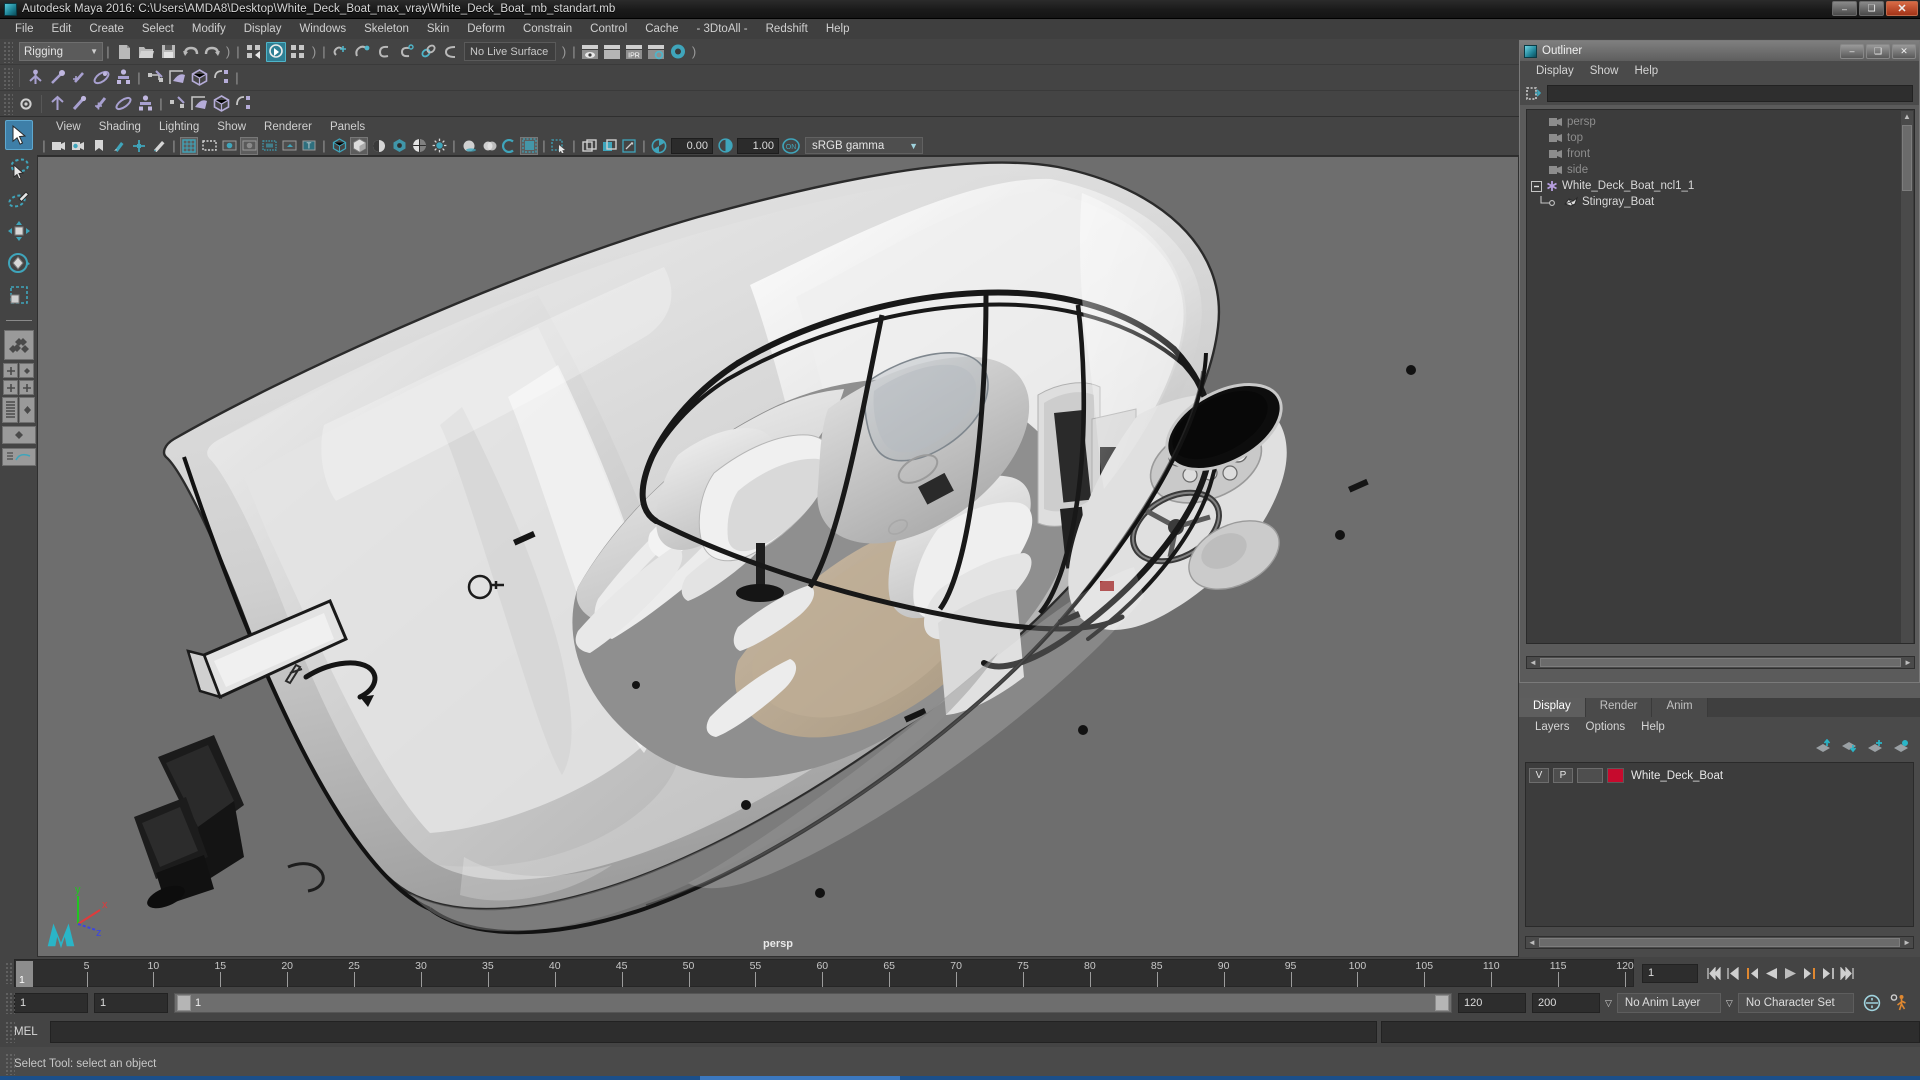 The width and height of the screenshot is (1920, 1080). Describe the element at coordinates (1555, 71) in the screenshot. I see `outliner-menu-display: Display` at that location.